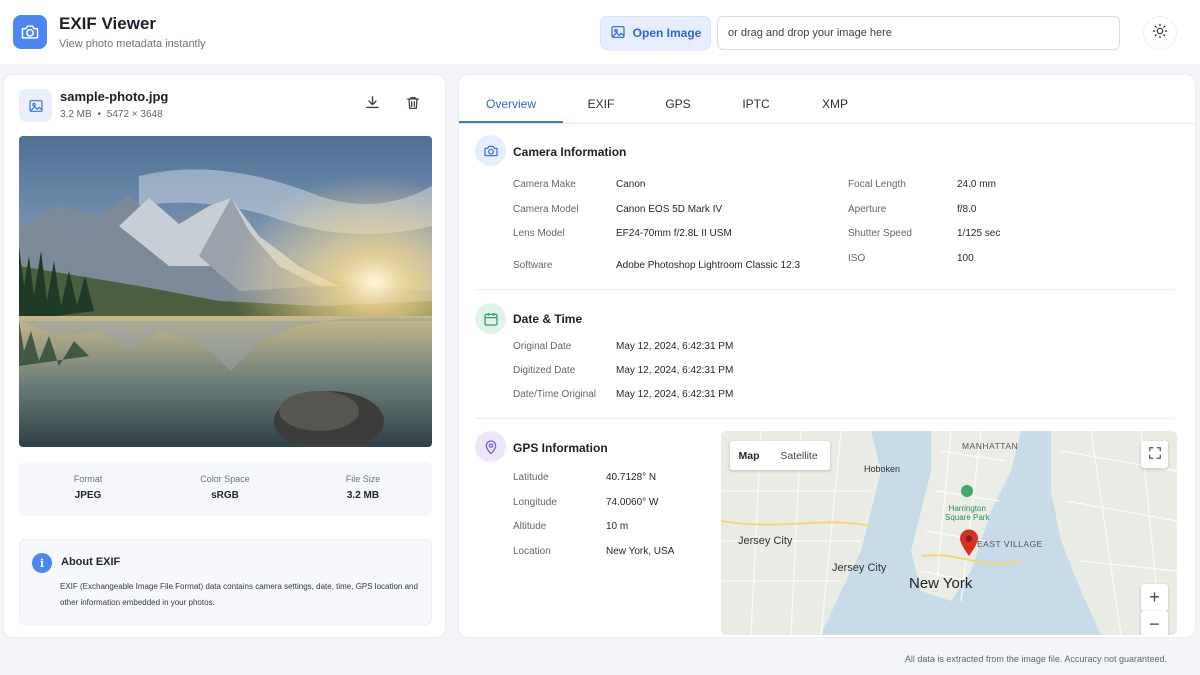  I want to click on calendar-icon, so click(490, 318).